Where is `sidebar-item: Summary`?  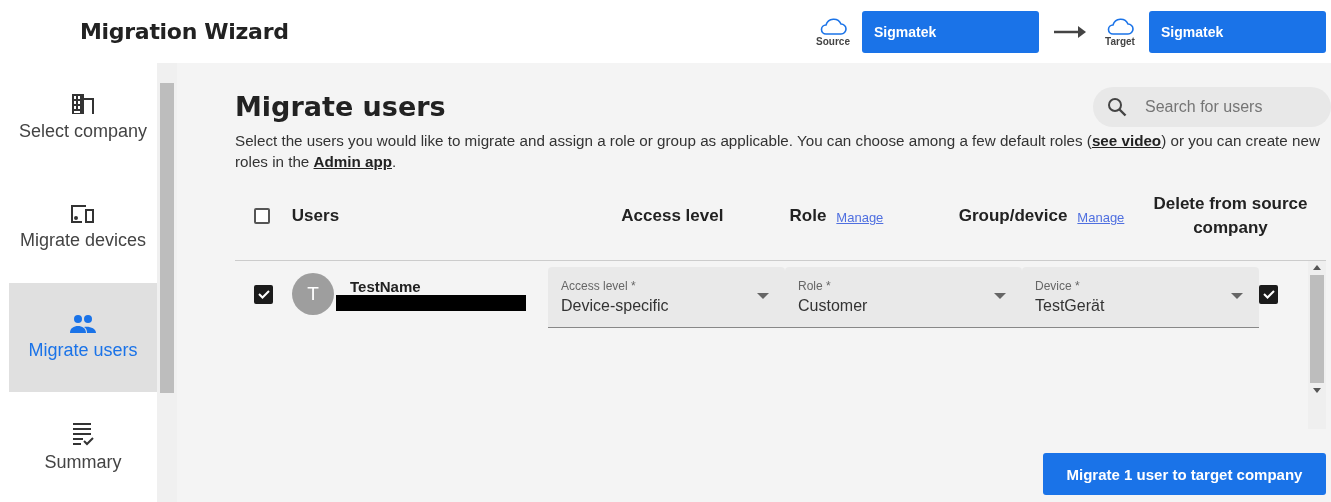 sidebar-item: Summary is located at coordinates (78, 447).